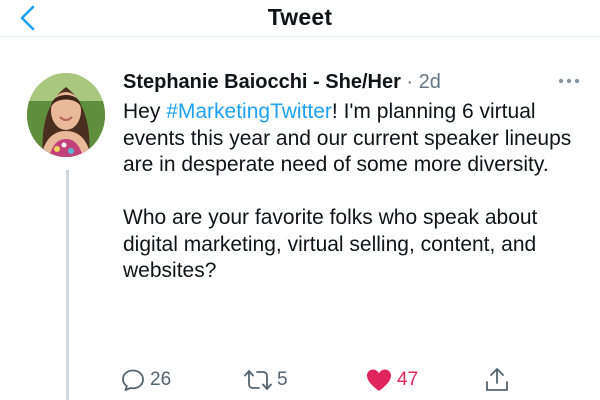 Image resolution: width=600 pixels, height=400 pixels. I want to click on more-options-button, so click(570, 81).